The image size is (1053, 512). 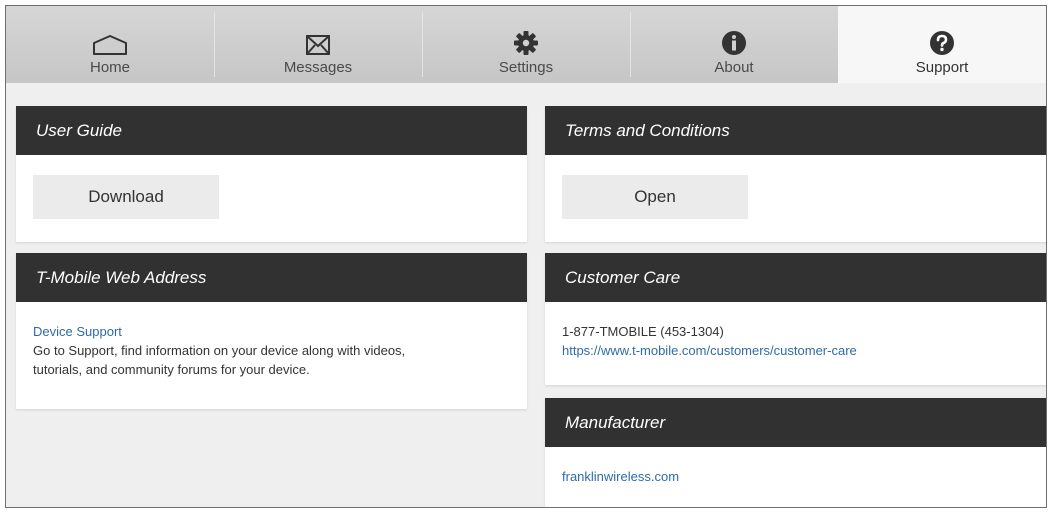 I want to click on card-title: Manufacturer, so click(x=795, y=422).